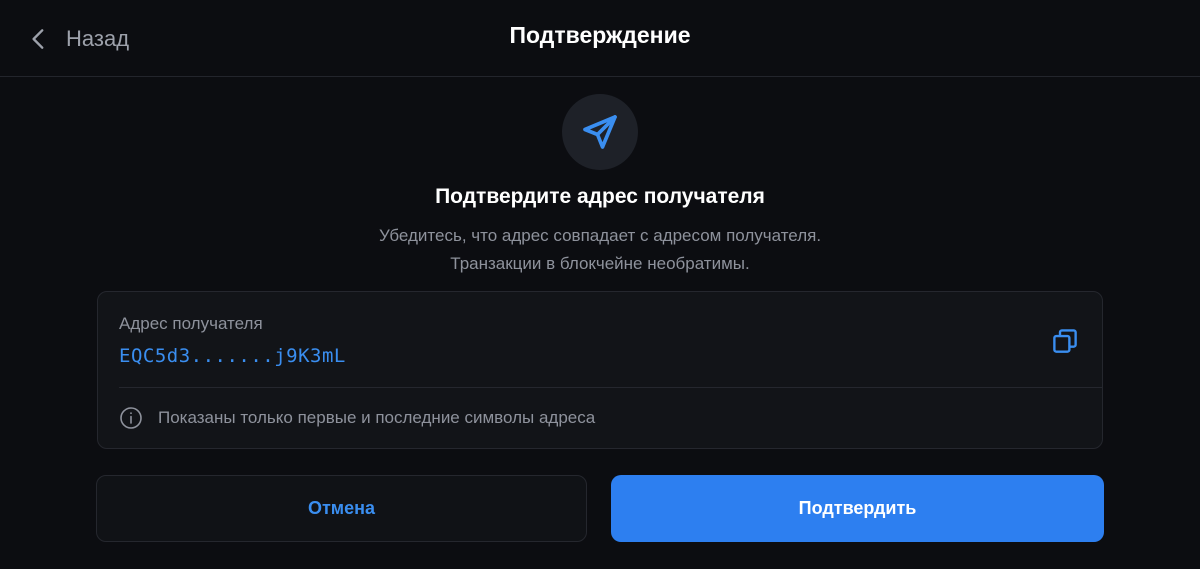 The height and width of the screenshot is (569, 1200). What do you see at coordinates (341, 508) in the screenshot?
I see `cancel-button: Отмена` at bounding box center [341, 508].